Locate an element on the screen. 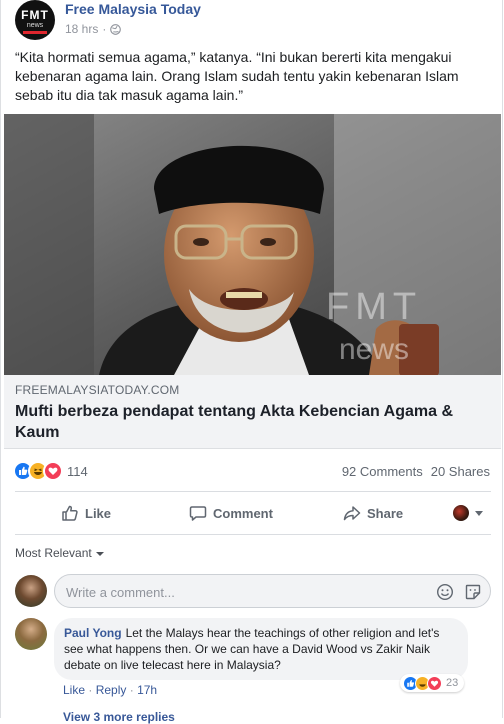 This screenshot has height=724, width=504. profile-avatar-small is located at coordinates (461, 513).